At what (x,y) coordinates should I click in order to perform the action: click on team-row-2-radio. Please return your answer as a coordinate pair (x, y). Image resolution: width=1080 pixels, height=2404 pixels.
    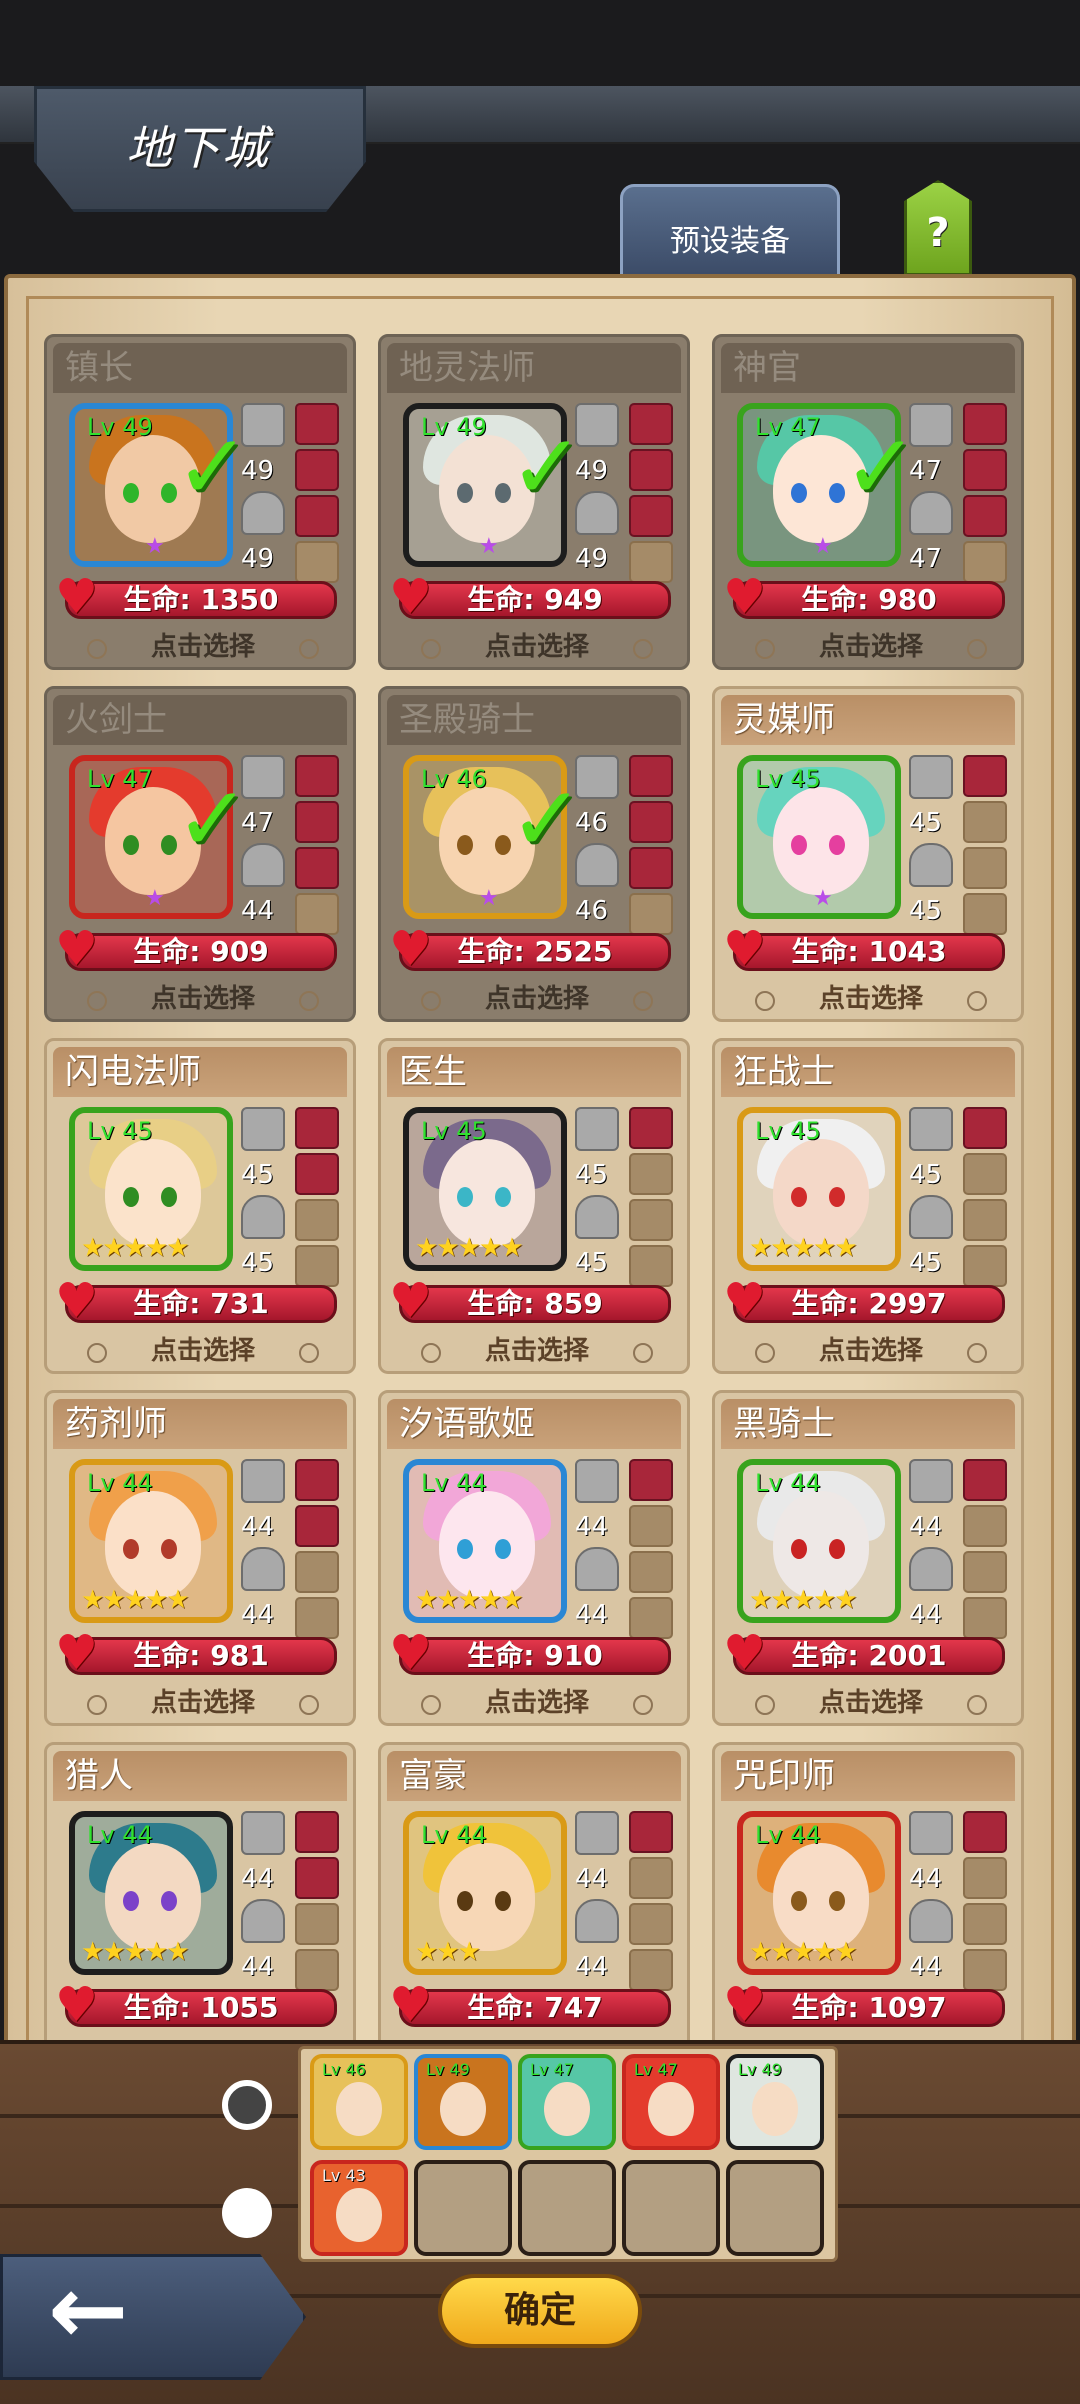
    Looking at the image, I should click on (247, 2213).